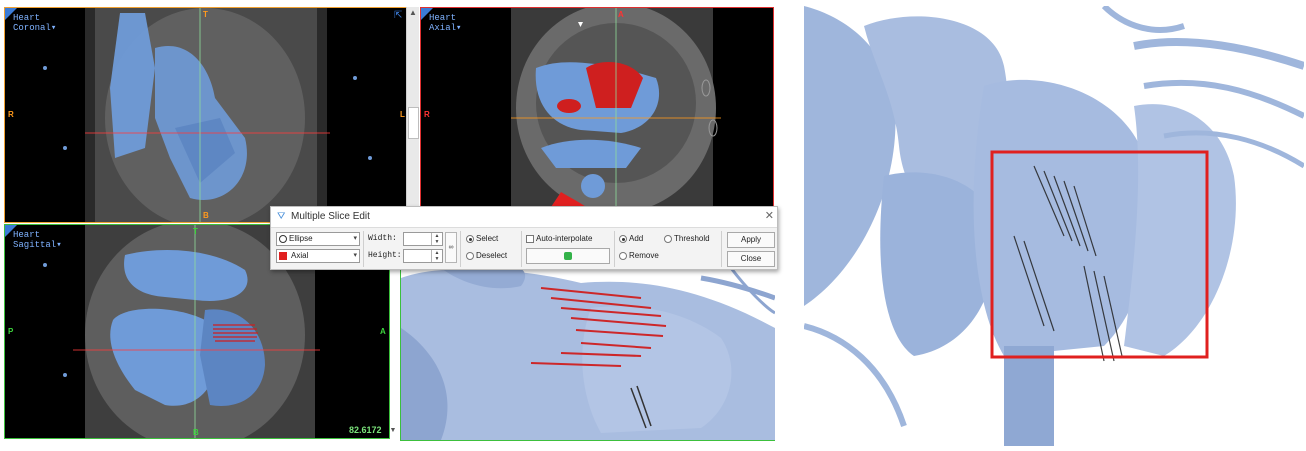 The image size is (1306, 451). Describe the element at coordinates (402, 114) in the screenshot. I see `orient-right: L` at that location.